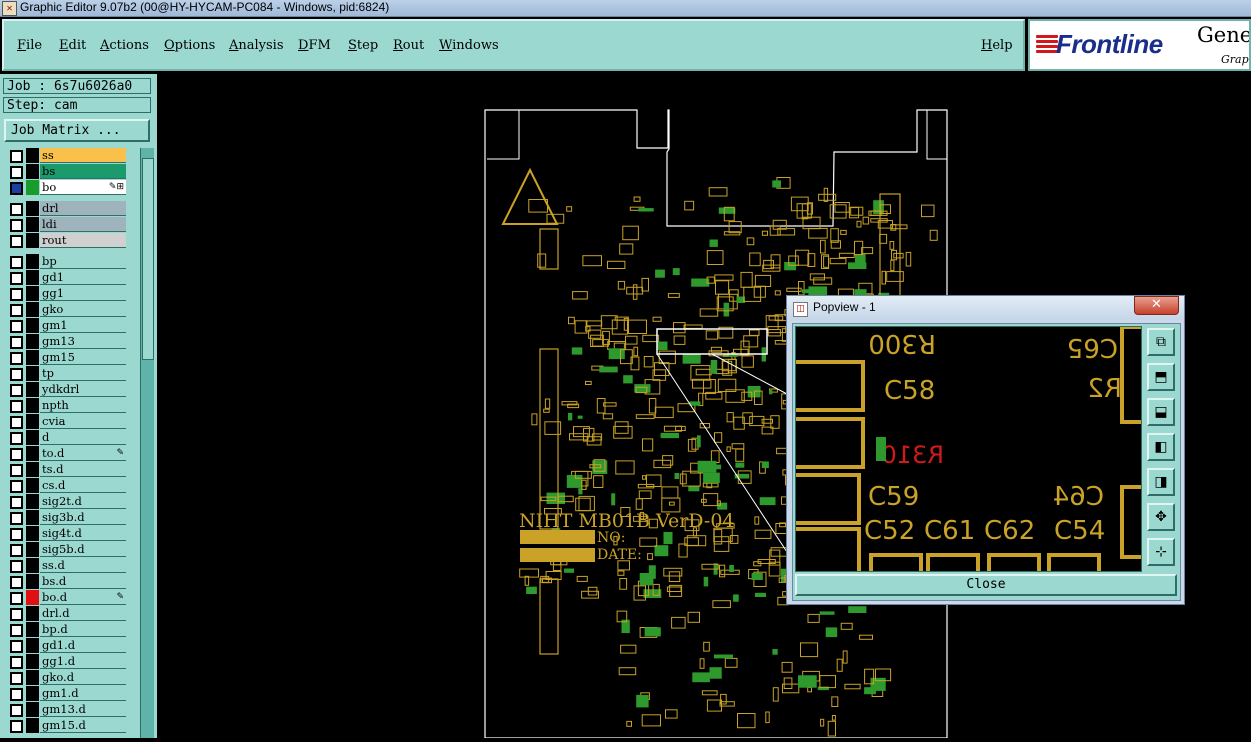 Image resolution: width=1251 pixels, height=742 pixels. I want to click on layer-row: drl, so click(65, 208).